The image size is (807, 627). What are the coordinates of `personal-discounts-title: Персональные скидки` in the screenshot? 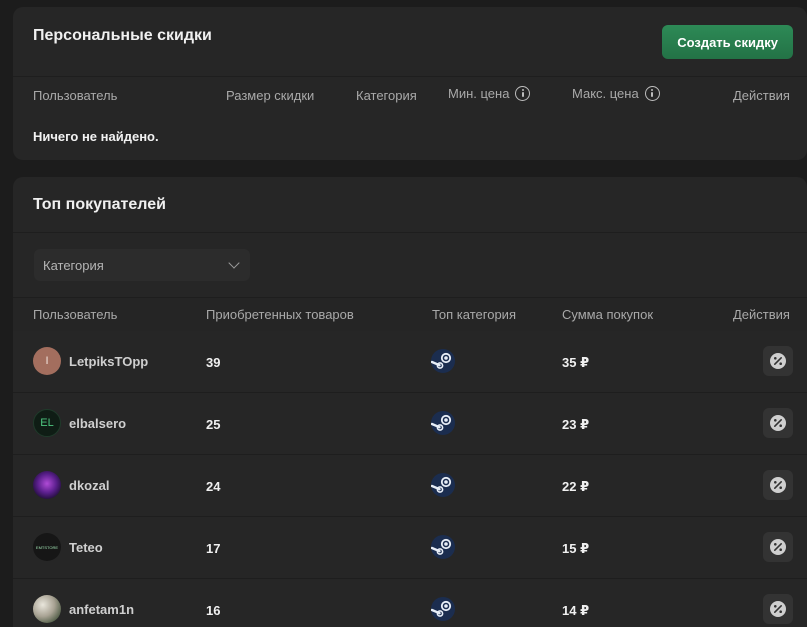 It's located at (122, 35).